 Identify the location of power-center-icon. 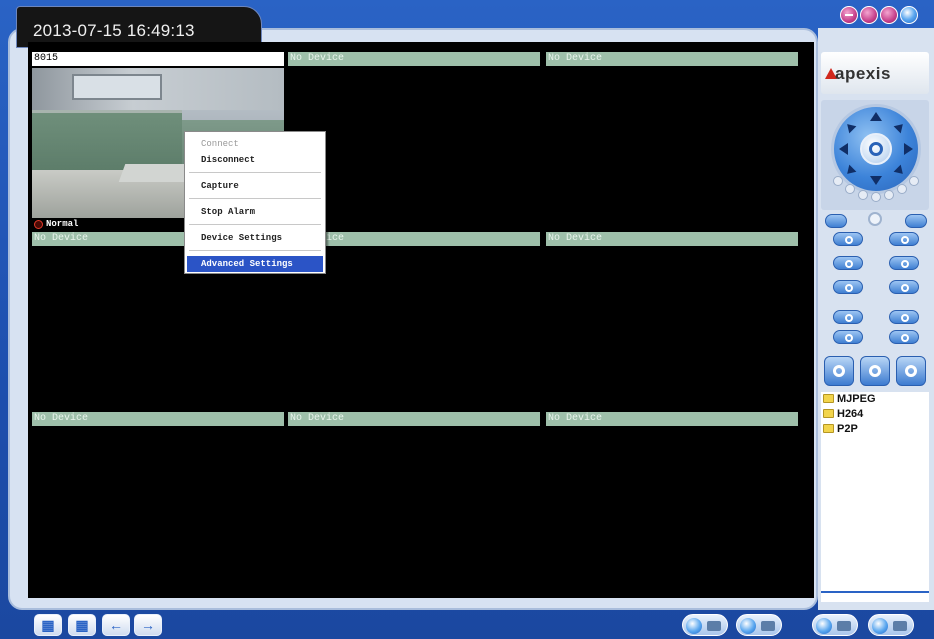
(876, 149).